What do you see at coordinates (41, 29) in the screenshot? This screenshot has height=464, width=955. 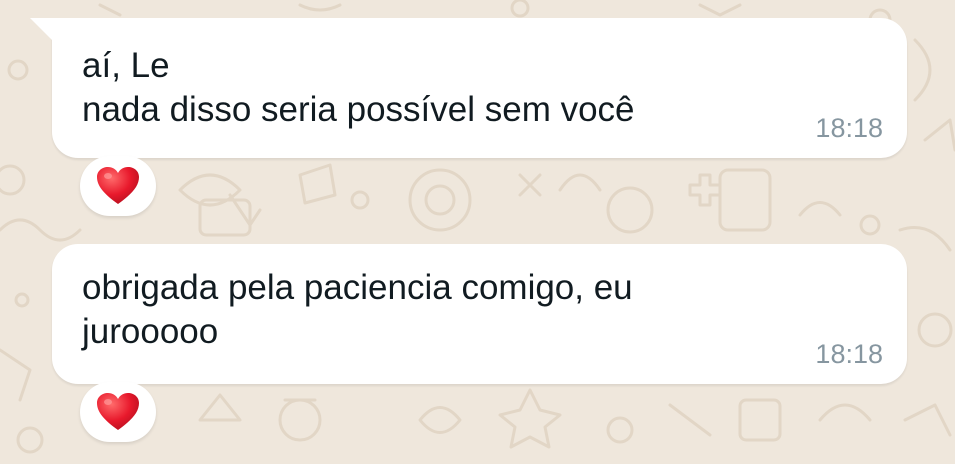 I see `bubble-tail` at bounding box center [41, 29].